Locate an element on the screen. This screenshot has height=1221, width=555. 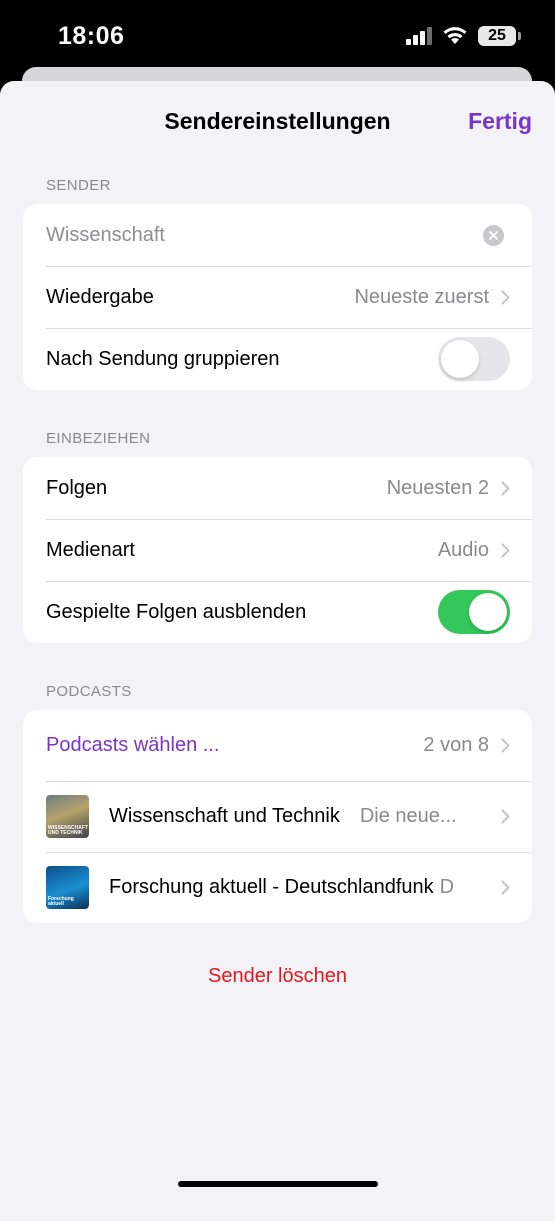
podcast-artwork: WISSENSCHAFT UND TECHNIK is located at coordinates (67, 816).